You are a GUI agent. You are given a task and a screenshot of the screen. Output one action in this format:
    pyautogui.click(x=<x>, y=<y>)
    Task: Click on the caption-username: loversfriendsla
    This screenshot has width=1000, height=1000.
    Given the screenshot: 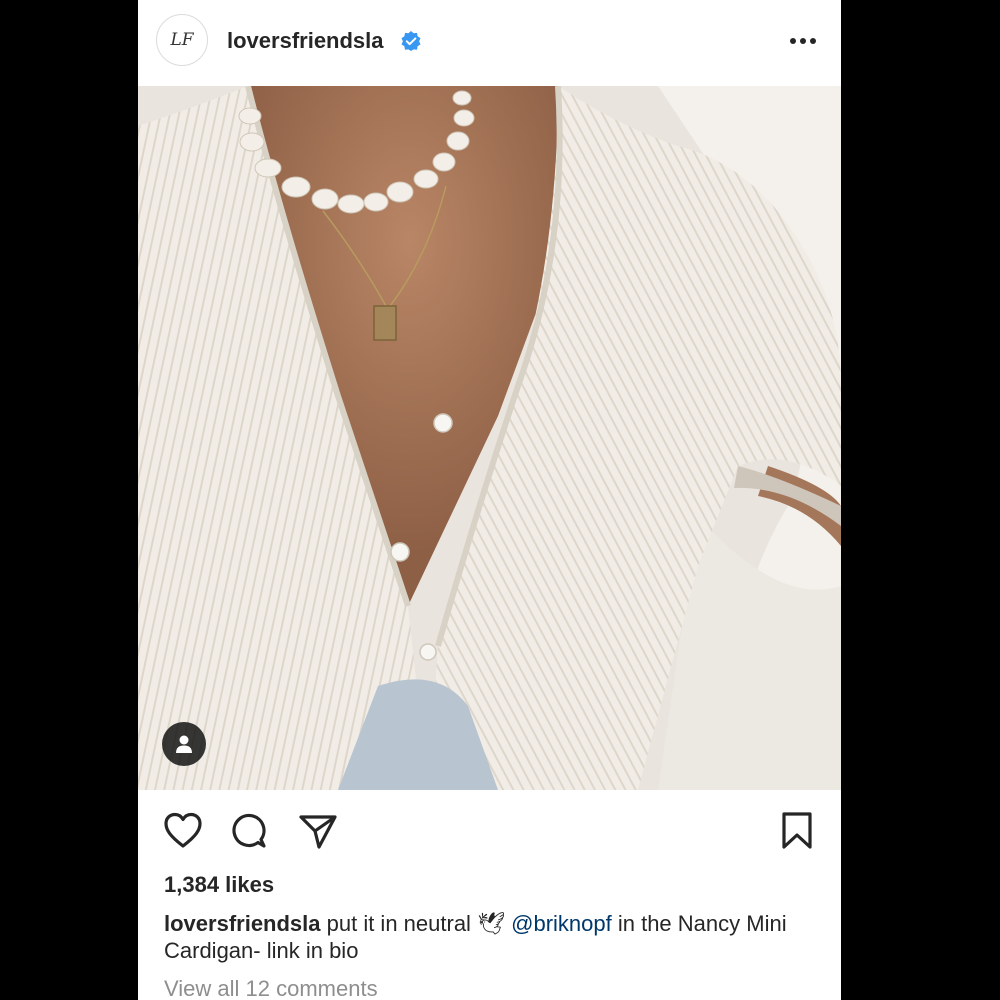 What is the action you would take?
    pyautogui.click(x=242, y=923)
    